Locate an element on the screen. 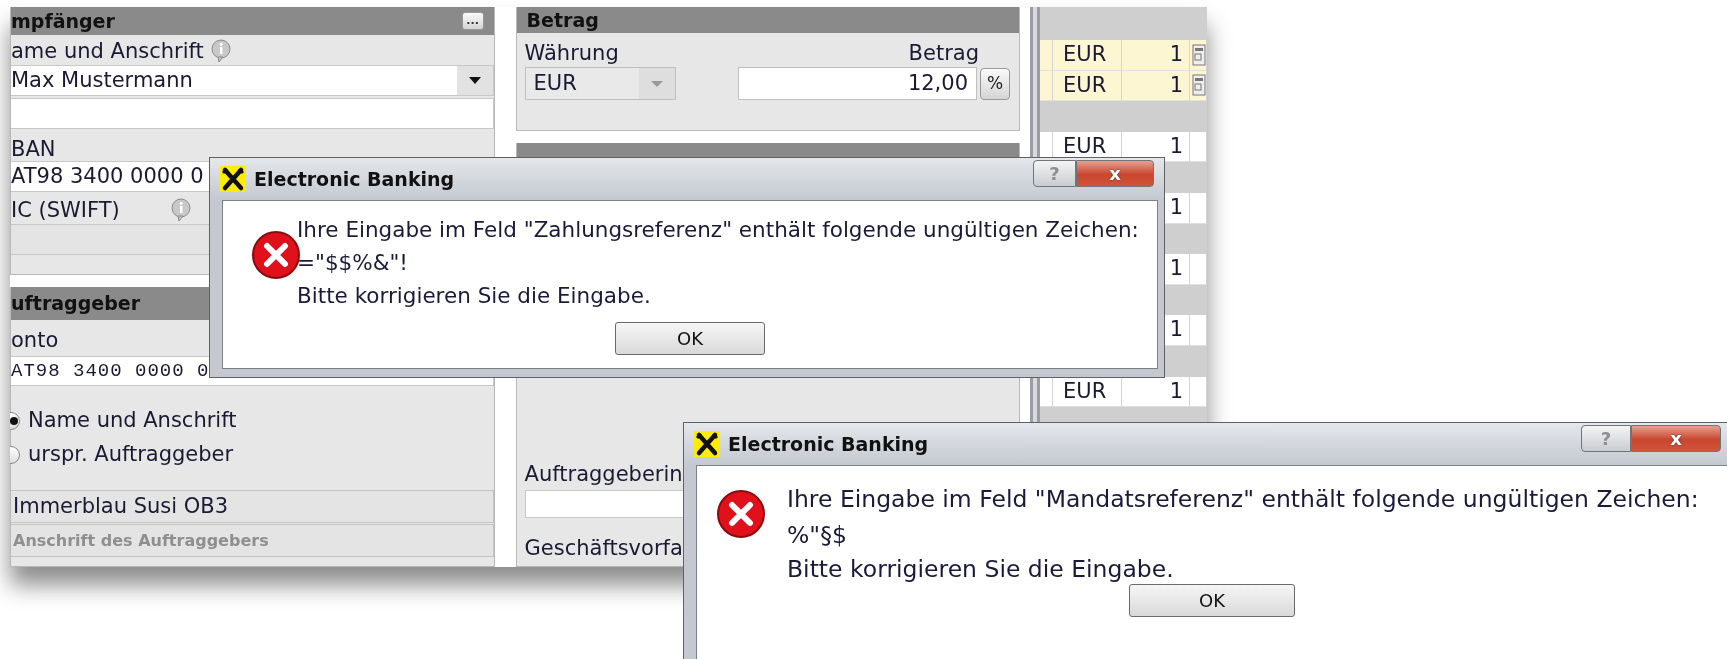 The image size is (1727, 659). field-label: IC (SWIFT) is located at coordinates (65, 210).